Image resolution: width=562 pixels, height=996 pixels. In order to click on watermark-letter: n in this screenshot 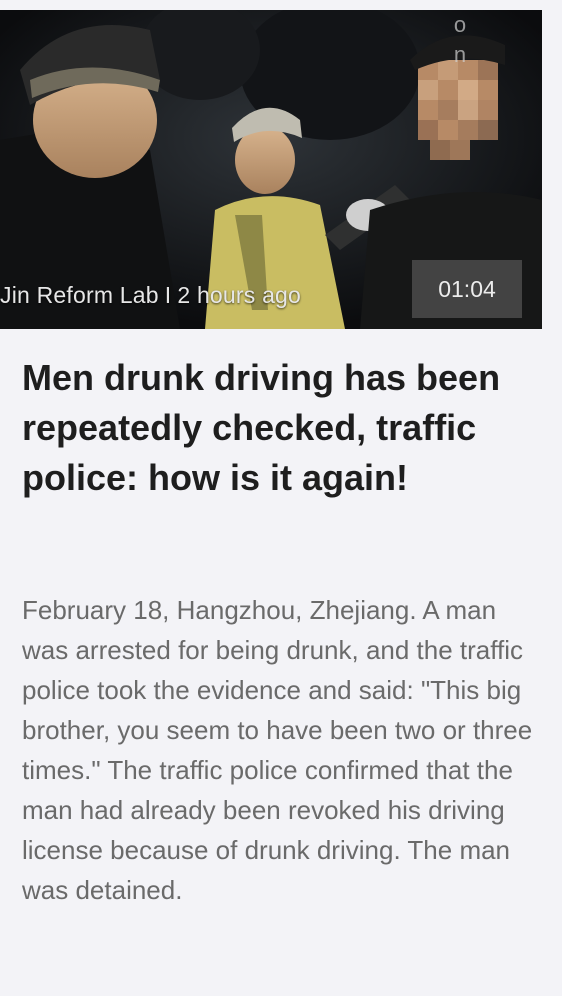, I will do `click(460, 54)`.